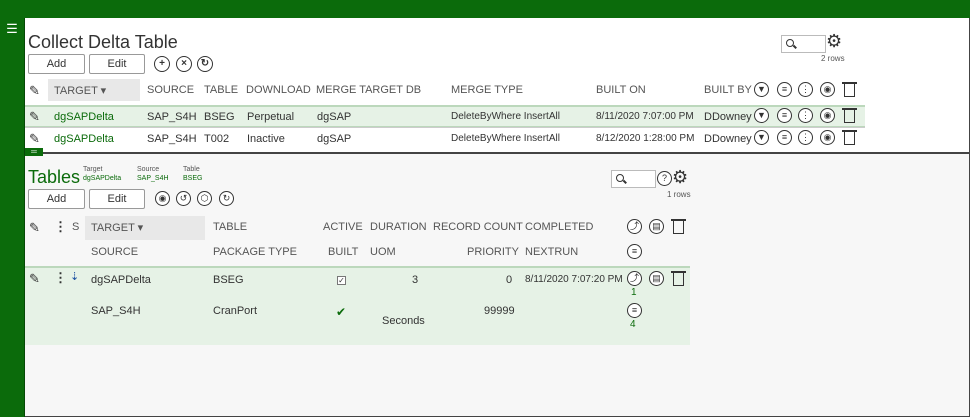 The width and height of the screenshot is (970, 417). Describe the element at coordinates (235, 311) in the screenshot. I see `cell-package-type: CranPort` at that location.